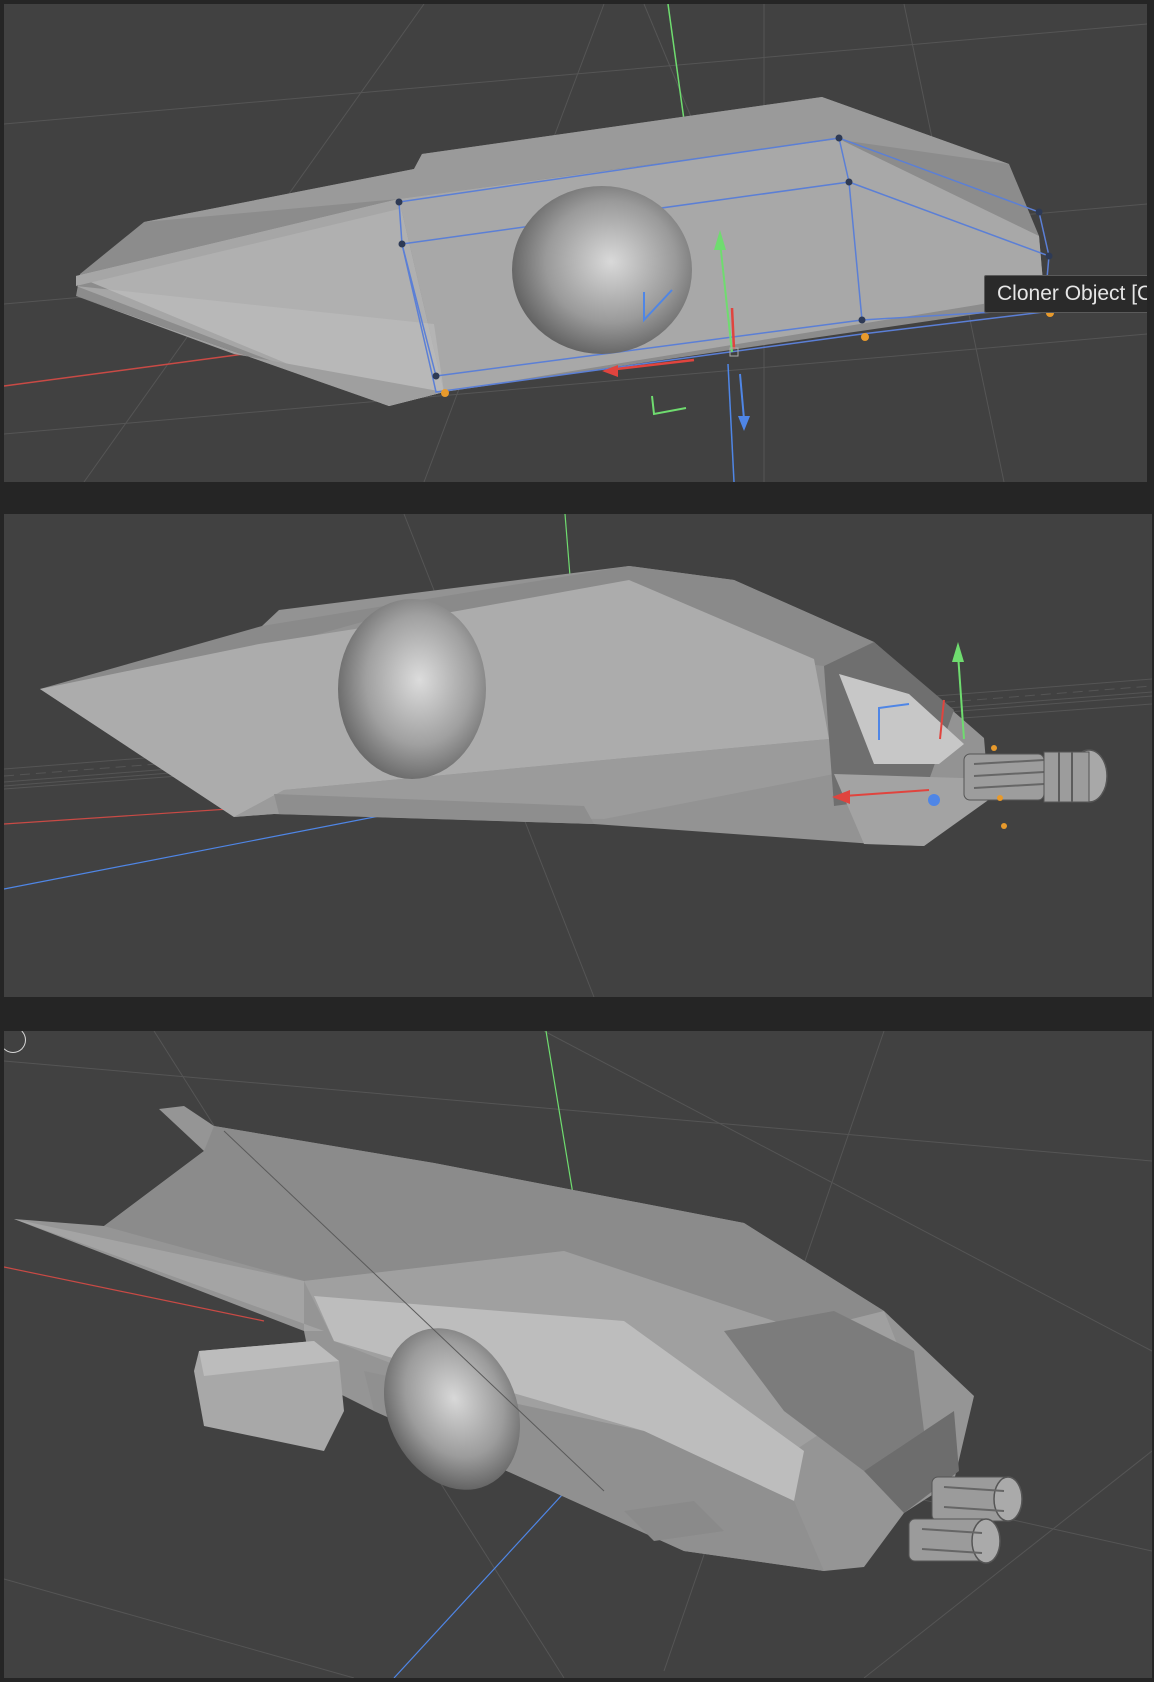 The width and height of the screenshot is (1154, 1682). I want to click on ship-hull, so click(517, 706).